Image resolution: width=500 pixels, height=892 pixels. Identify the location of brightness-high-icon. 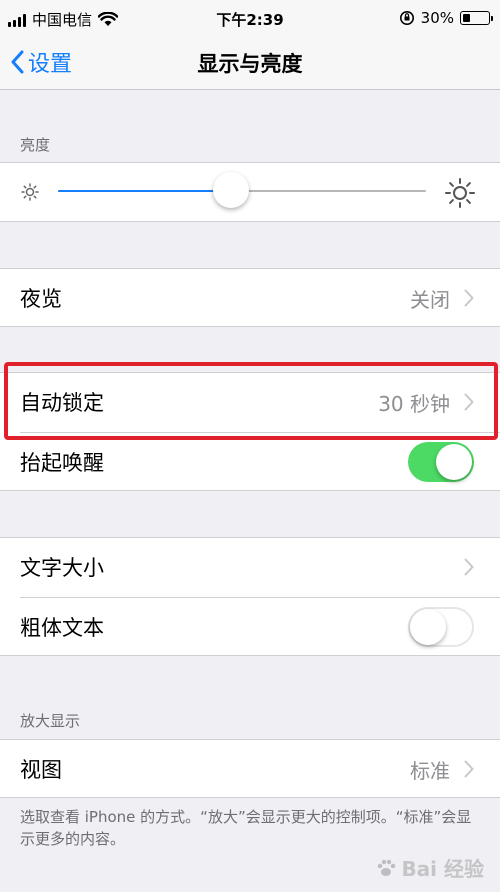
(460, 193).